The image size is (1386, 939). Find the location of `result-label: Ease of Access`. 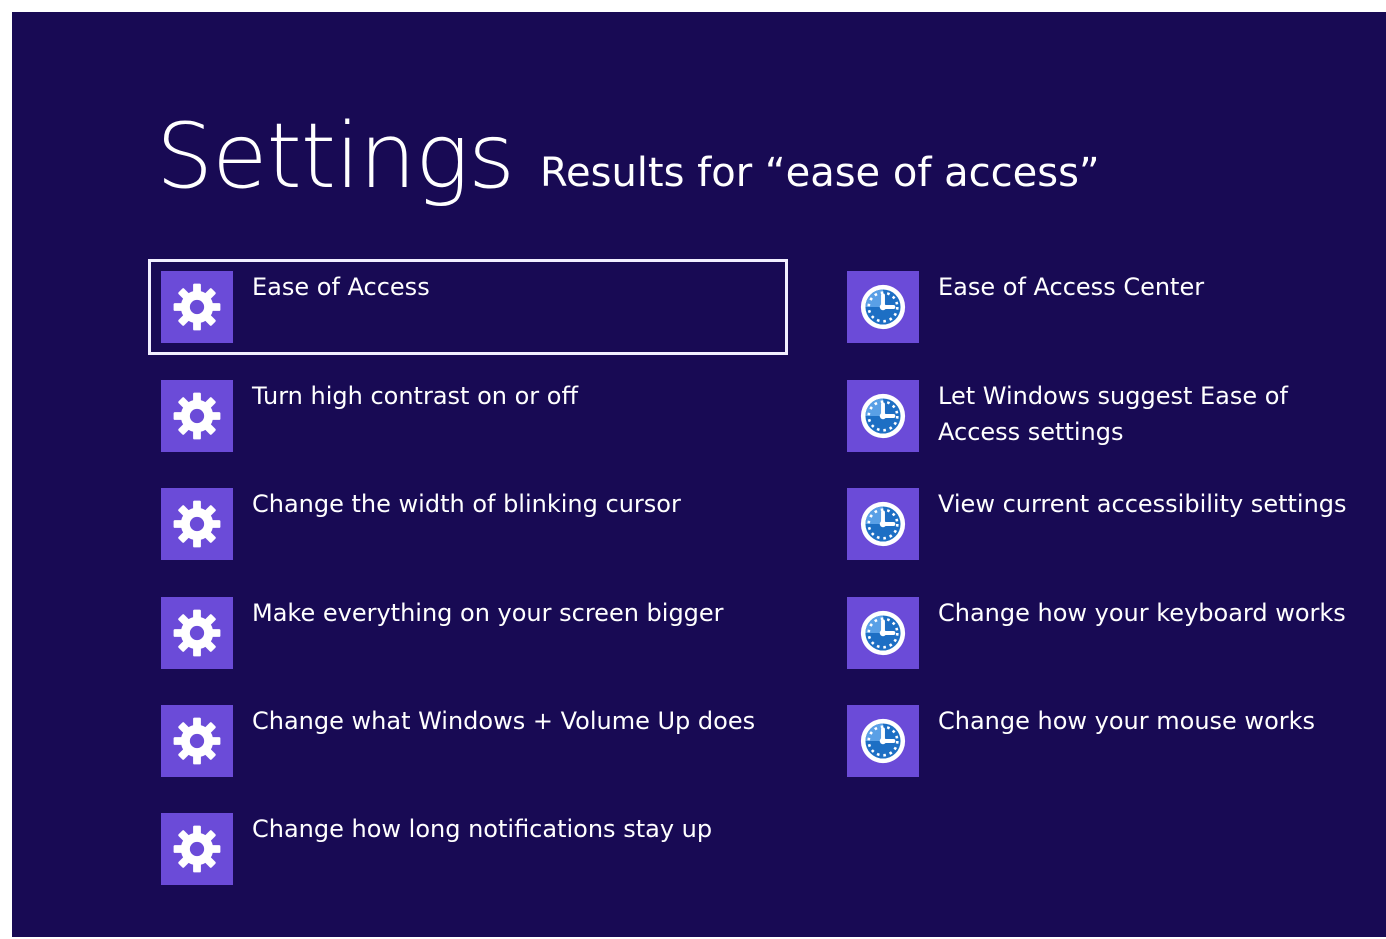

result-label: Ease of Access is located at coordinates (341, 287).